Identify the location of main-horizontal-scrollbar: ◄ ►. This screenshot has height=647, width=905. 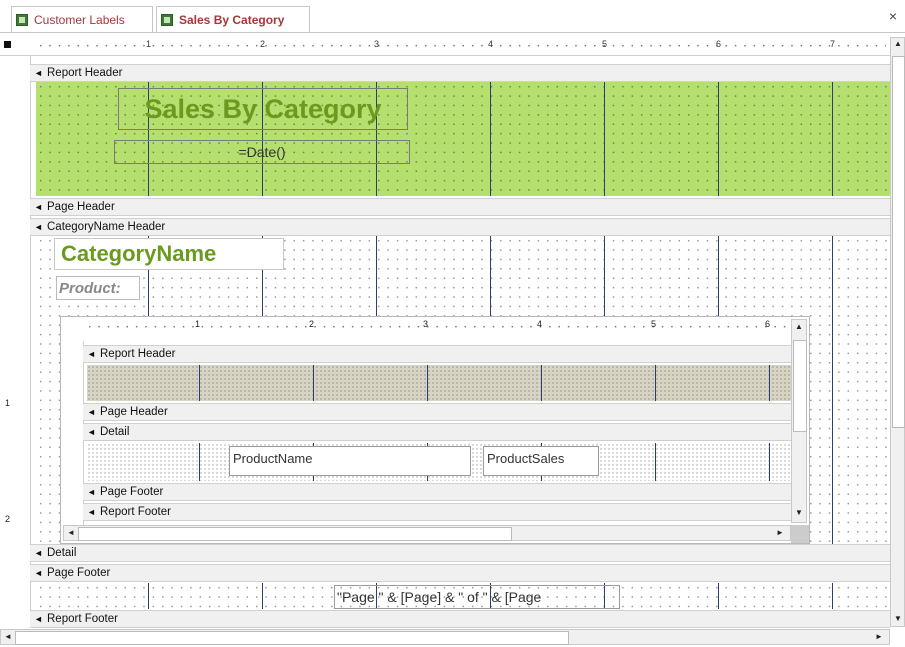
(445, 637).